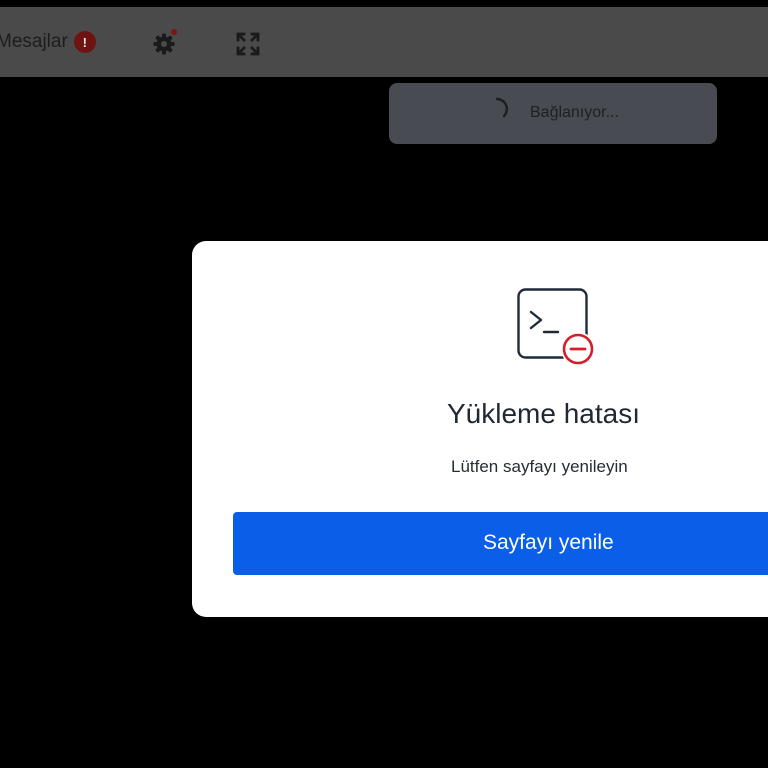  What do you see at coordinates (557, 328) in the screenshot?
I see `terminal-error-icon` at bounding box center [557, 328].